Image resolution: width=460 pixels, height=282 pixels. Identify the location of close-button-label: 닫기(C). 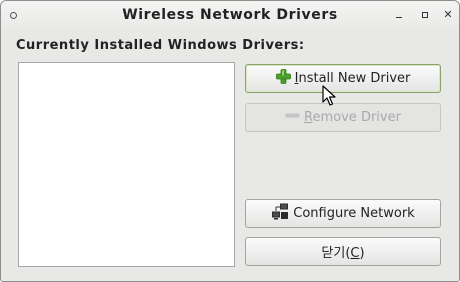
(343, 253).